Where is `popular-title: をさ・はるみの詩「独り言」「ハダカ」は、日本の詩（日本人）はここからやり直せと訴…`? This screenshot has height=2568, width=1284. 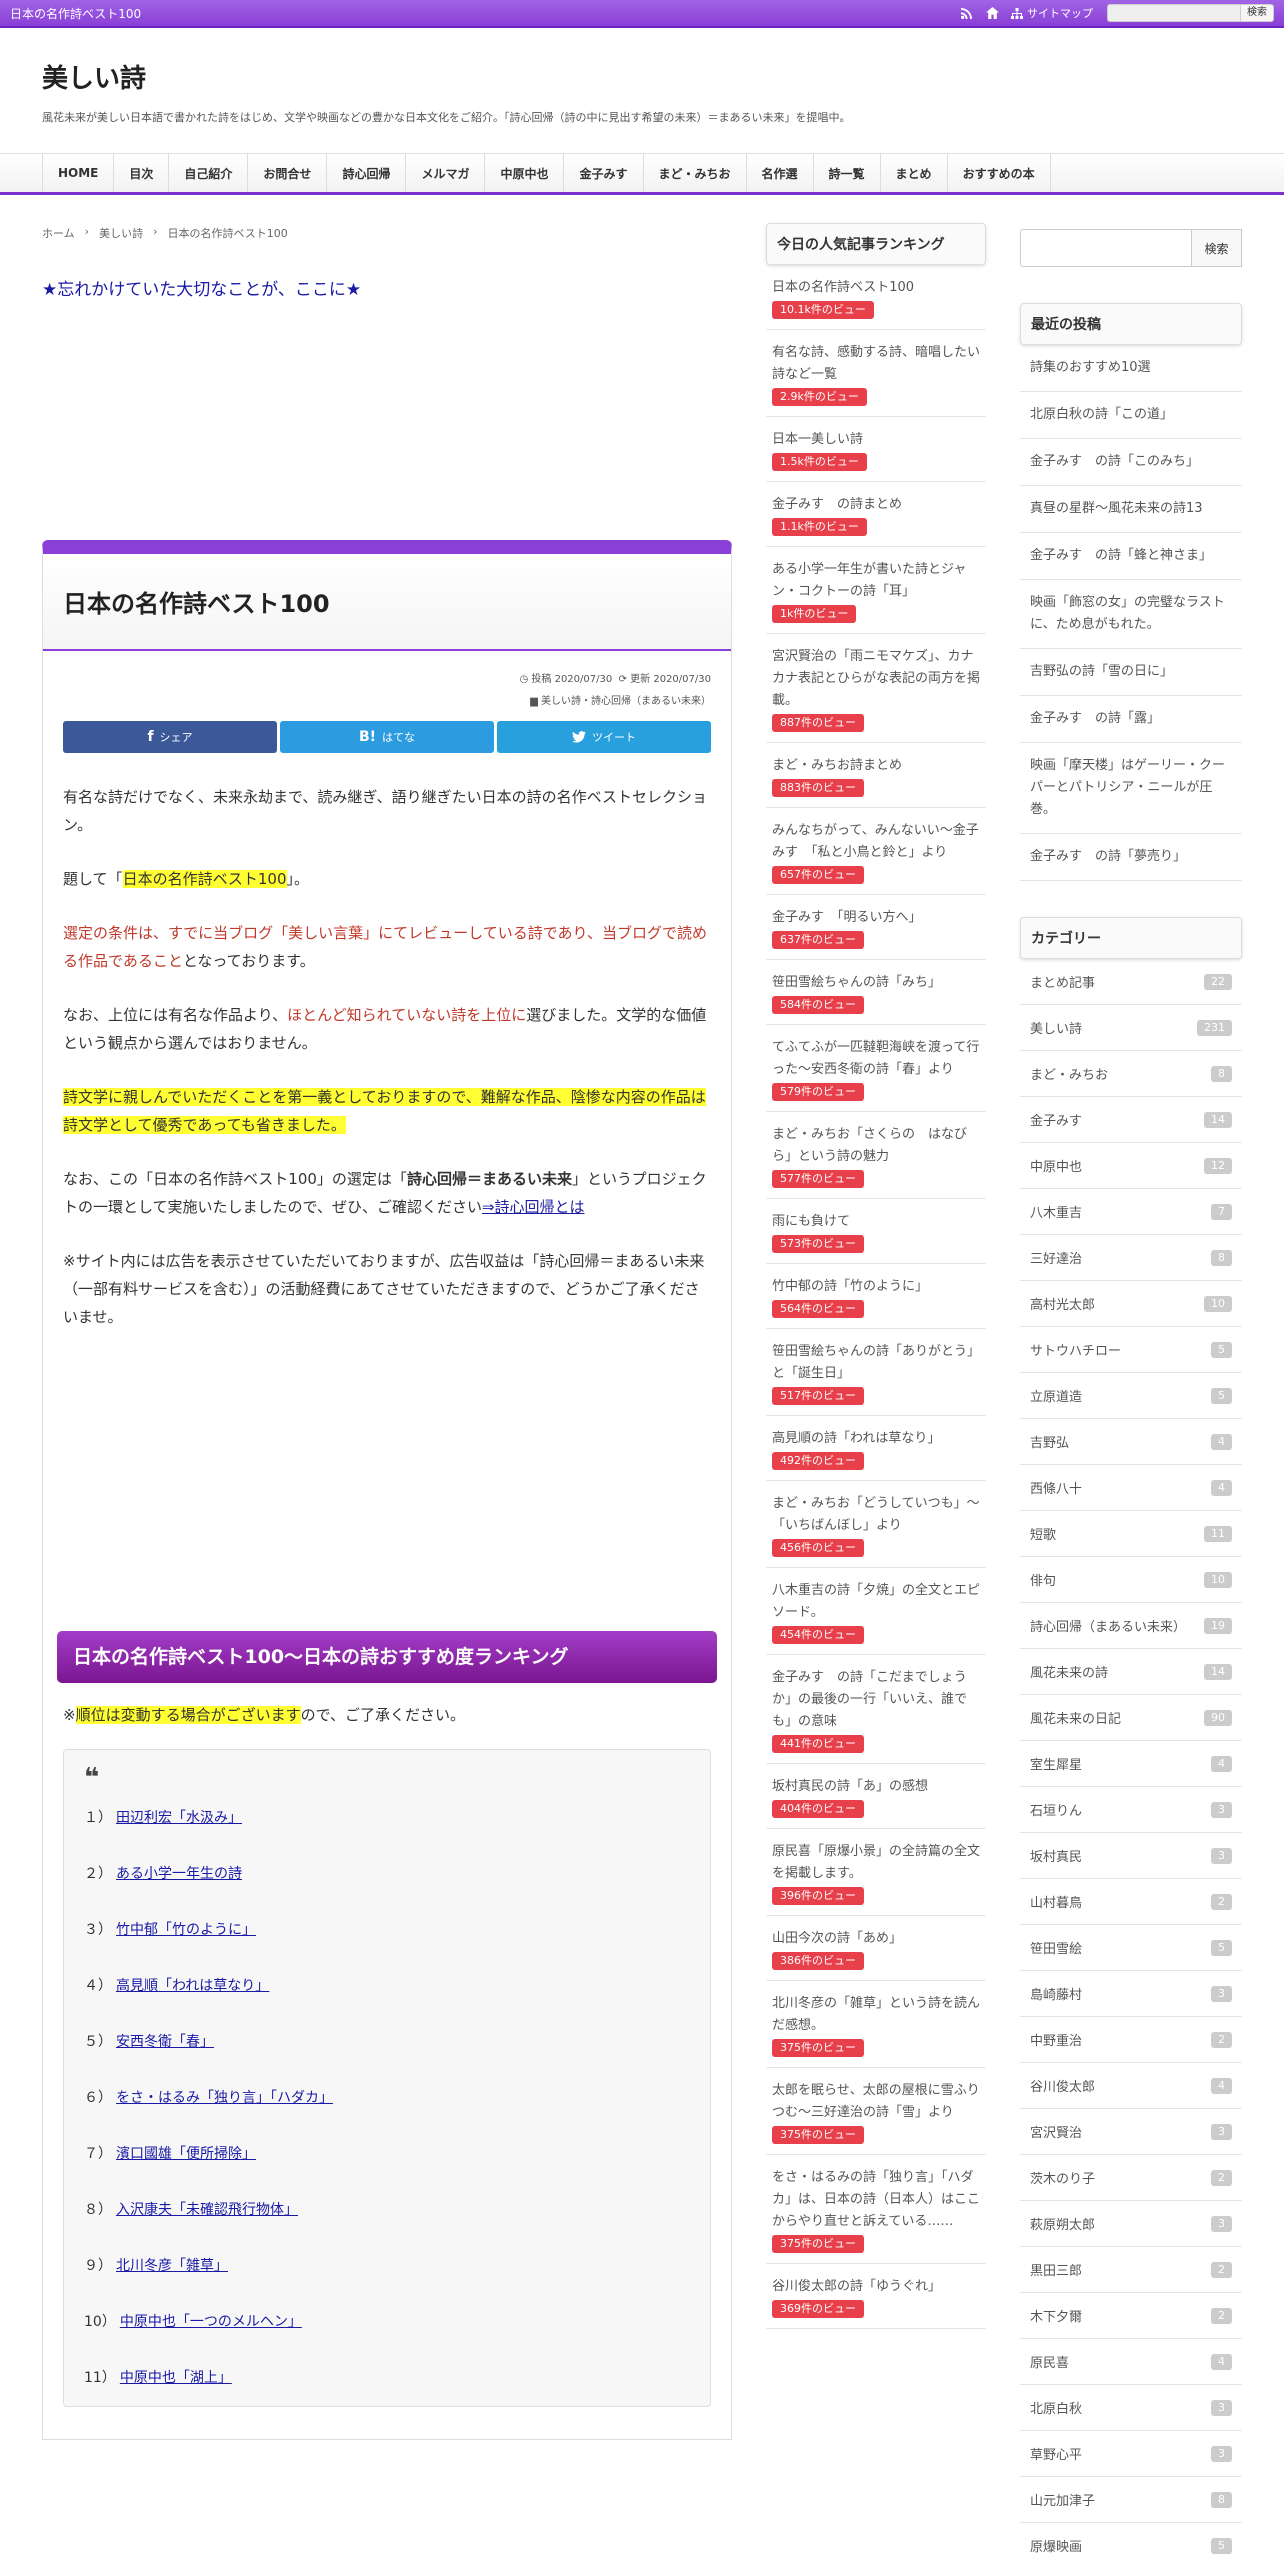
popular-title: をさ・はるみの詩「独り言」「ハダカ」は、日本の詩（日本人）はここからやり直せと訴… is located at coordinates (876, 2200).